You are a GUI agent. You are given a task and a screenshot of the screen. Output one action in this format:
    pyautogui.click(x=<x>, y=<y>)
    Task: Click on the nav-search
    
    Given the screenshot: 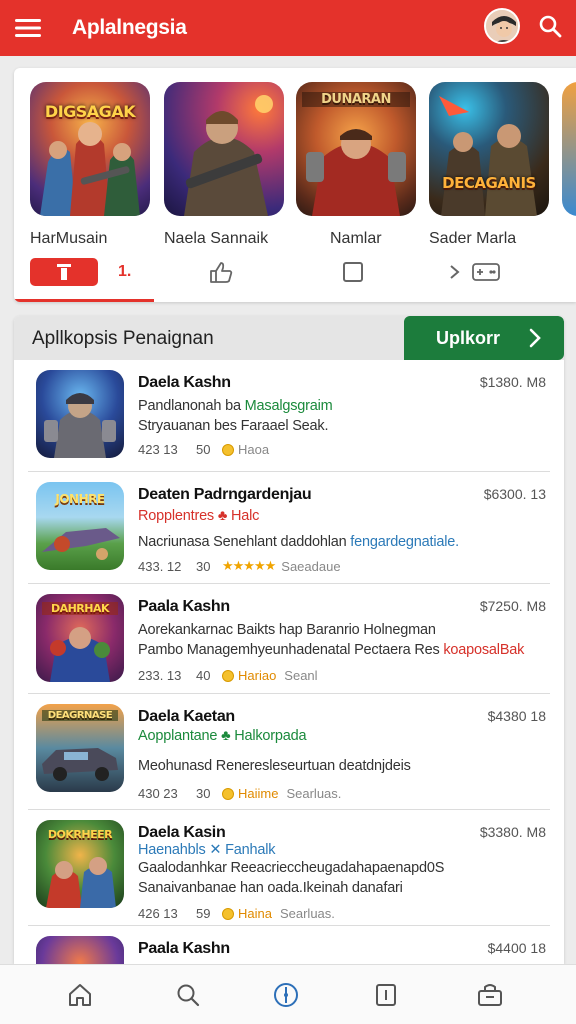 What is the action you would take?
    pyautogui.click(x=188, y=995)
    